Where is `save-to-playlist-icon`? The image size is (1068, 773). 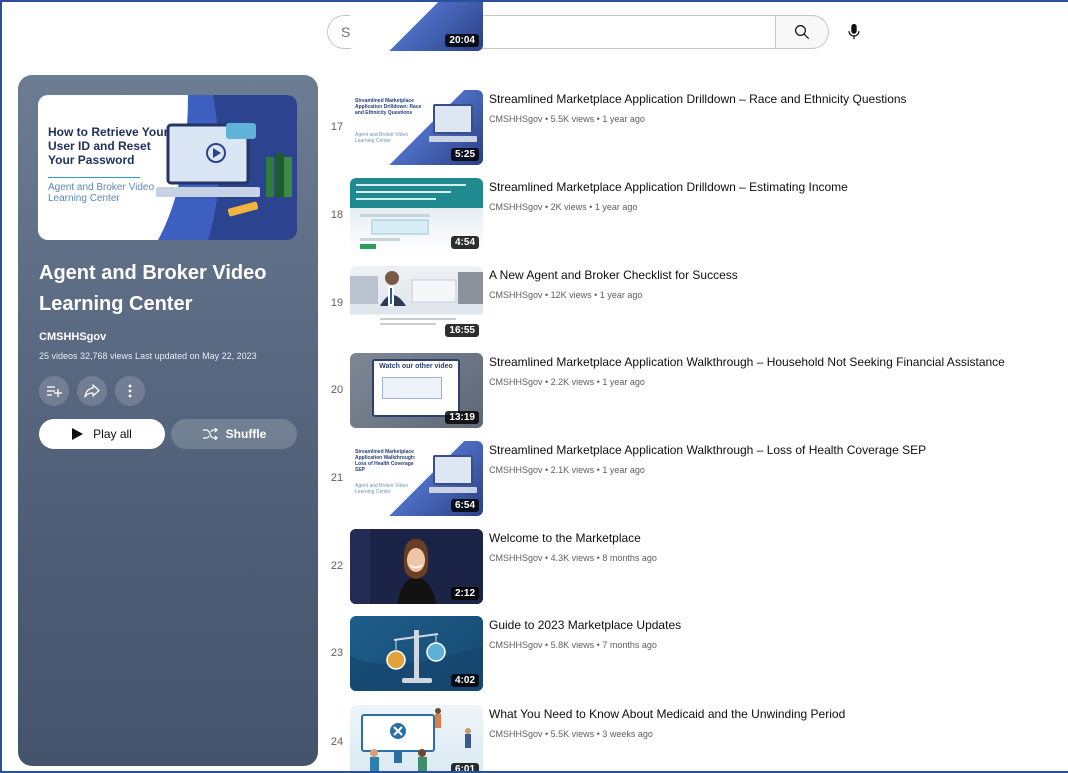
save-to-playlist-icon is located at coordinates (54, 391).